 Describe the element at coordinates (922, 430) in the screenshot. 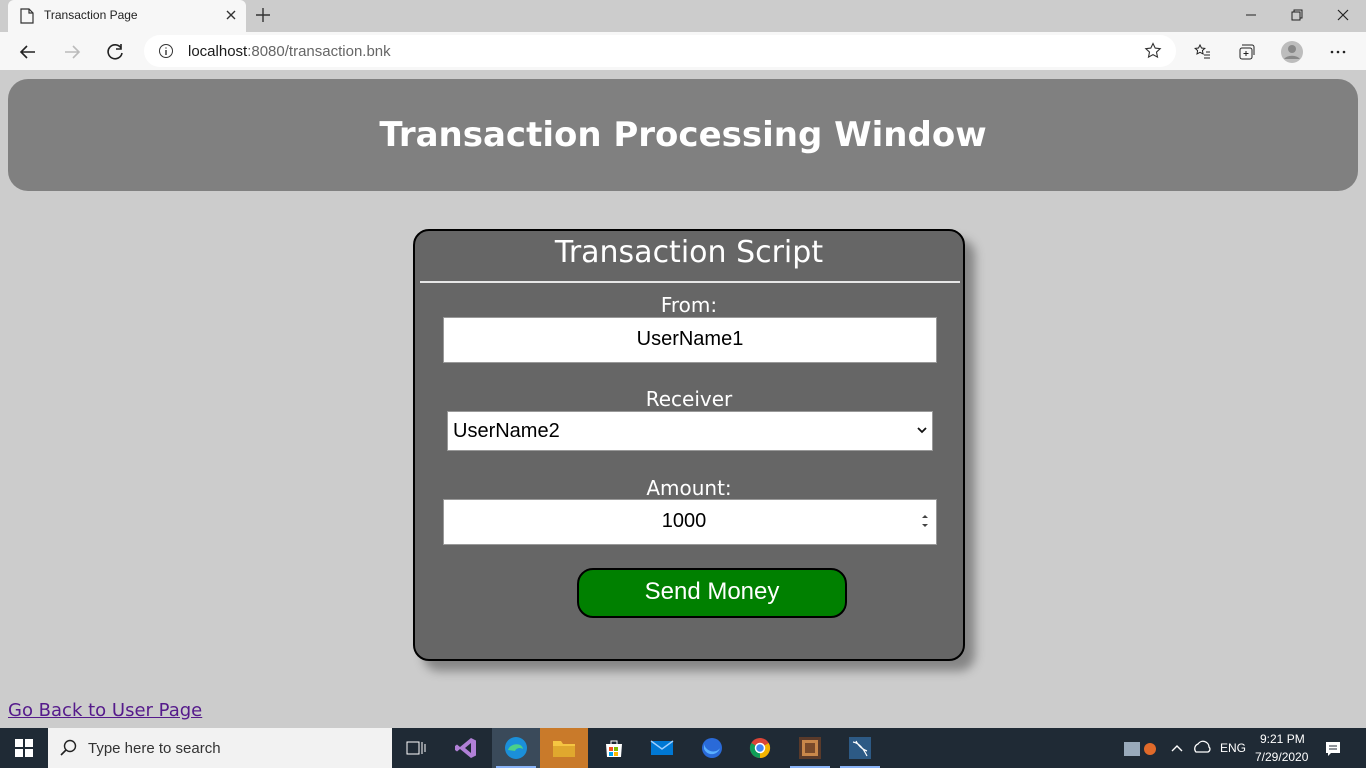

I see `chevron-down-icon` at that location.